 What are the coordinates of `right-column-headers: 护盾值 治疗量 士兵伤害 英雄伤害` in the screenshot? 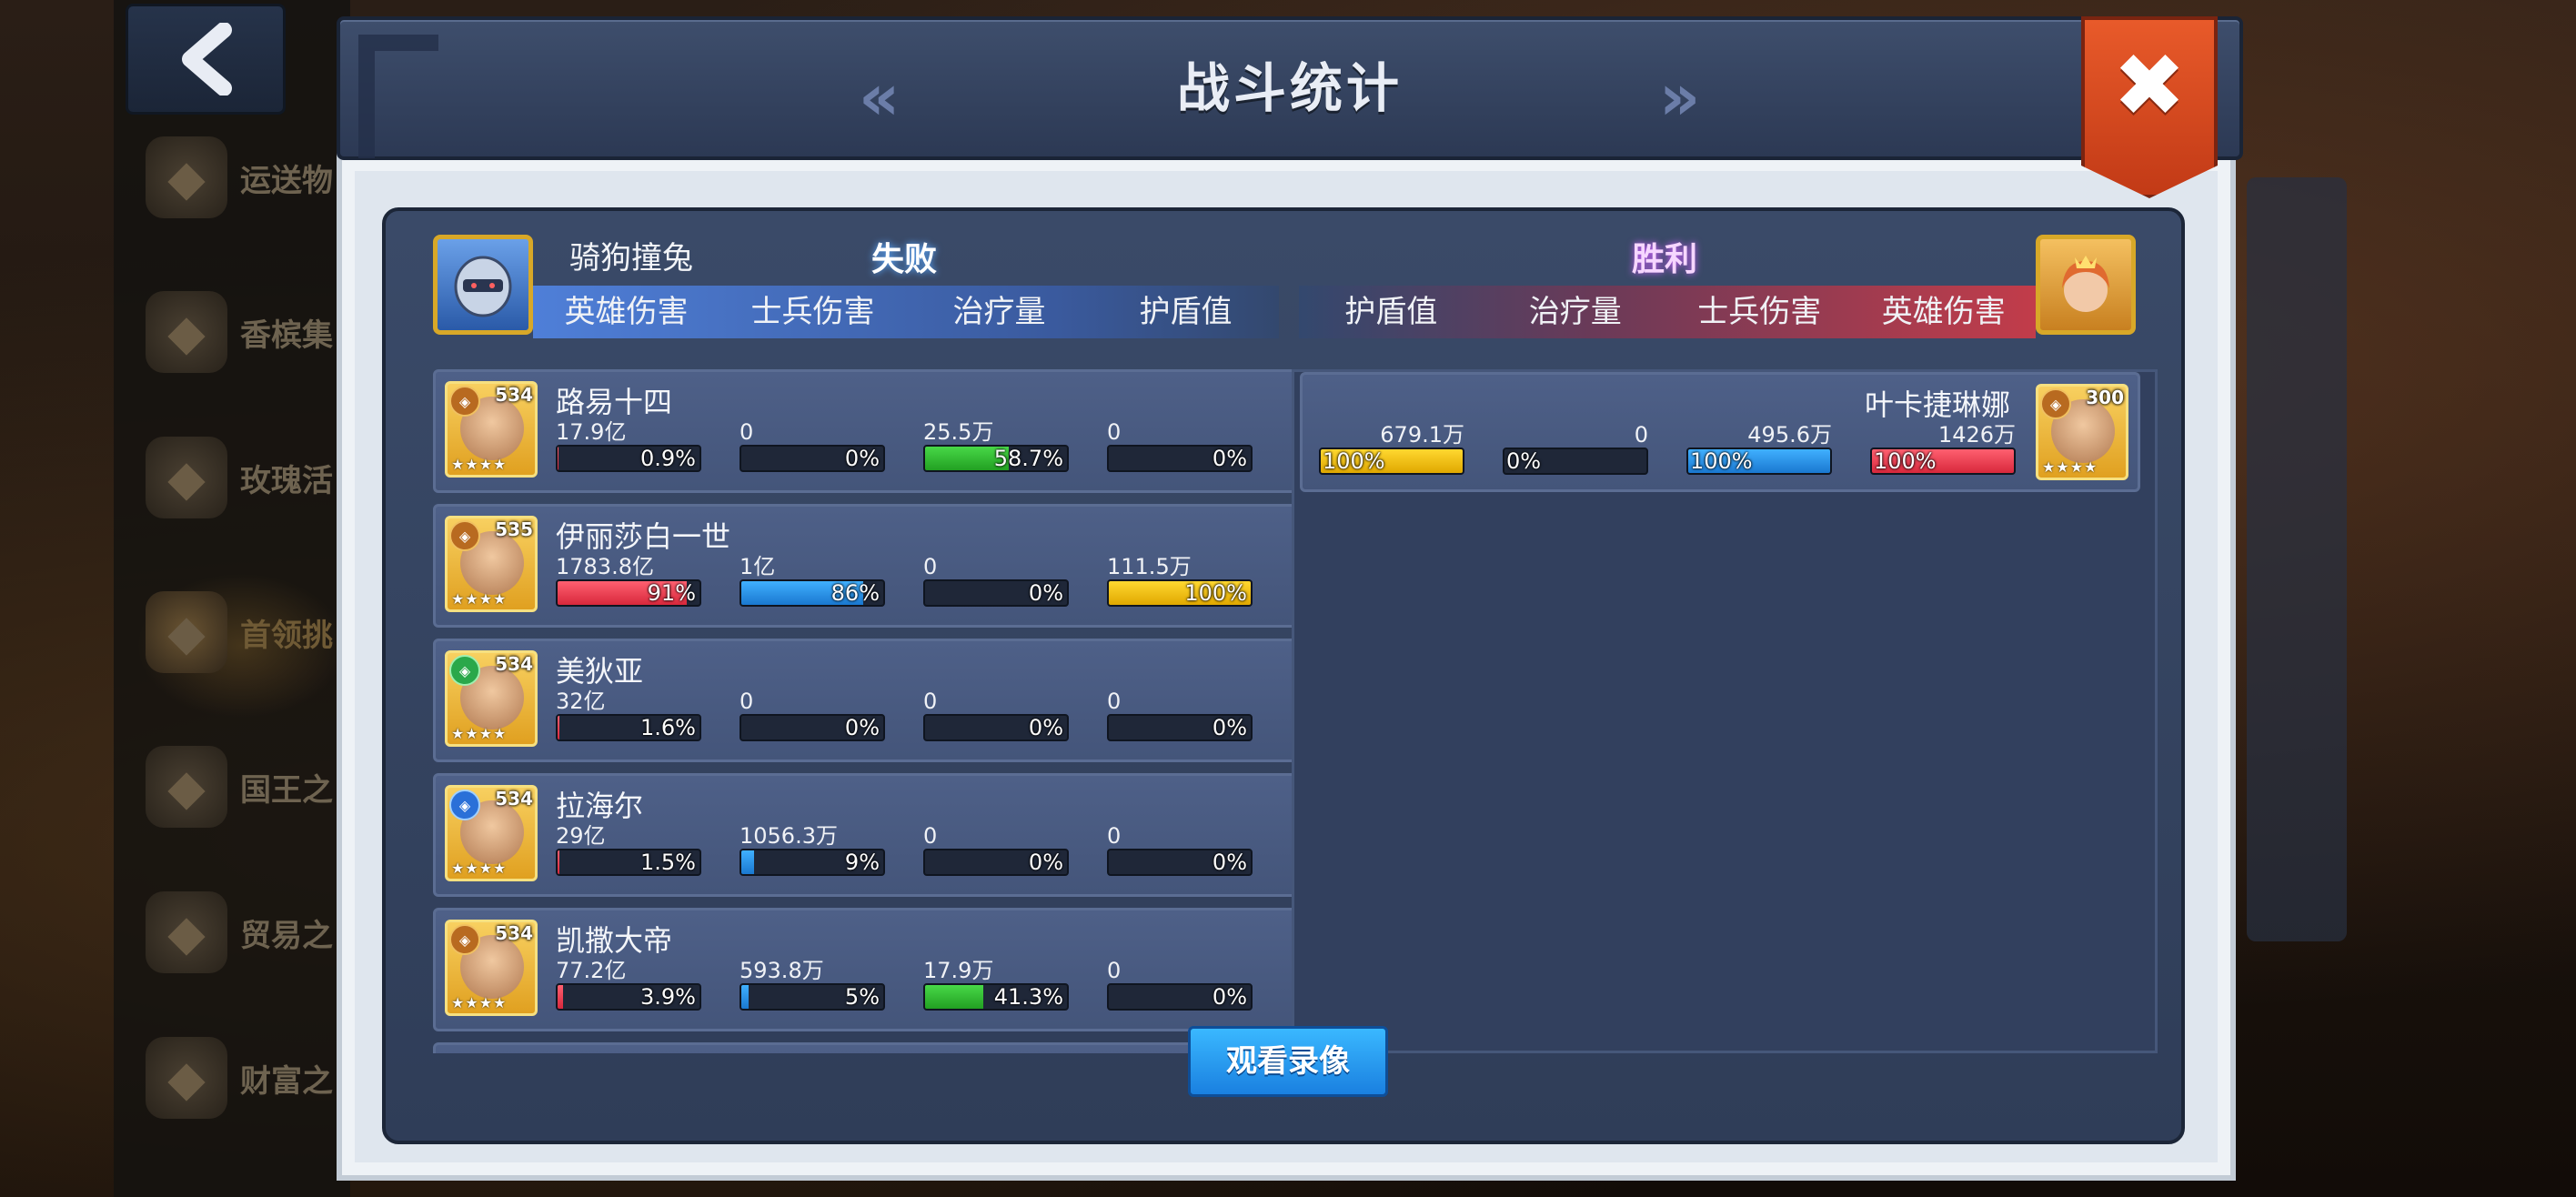 It's located at (1667, 312).